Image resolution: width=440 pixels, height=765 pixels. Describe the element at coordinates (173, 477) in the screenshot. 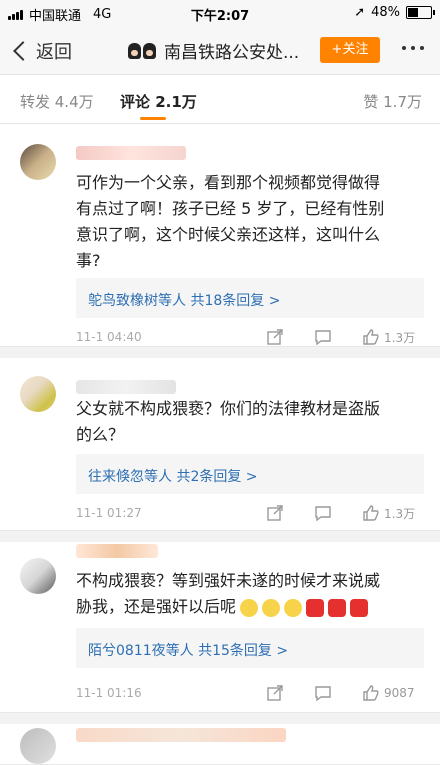

I see `replies-label: 往来倏忽等人 共2条回复 >` at that location.